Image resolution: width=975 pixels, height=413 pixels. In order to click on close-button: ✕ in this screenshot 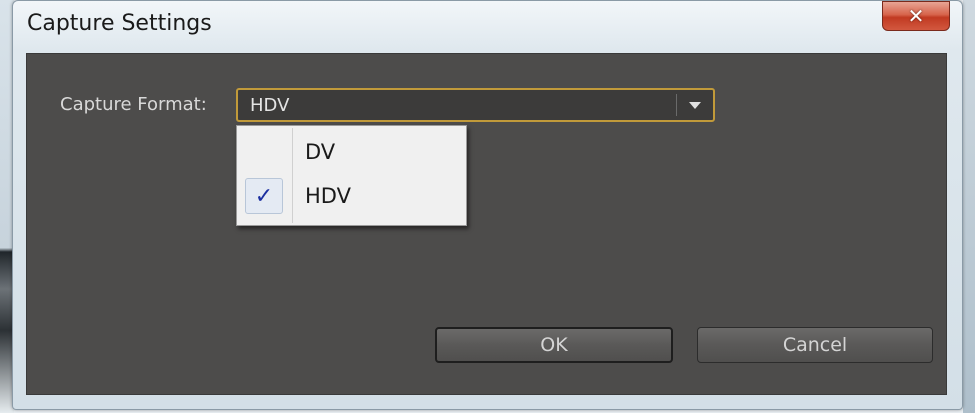, I will do `click(916, 16)`.